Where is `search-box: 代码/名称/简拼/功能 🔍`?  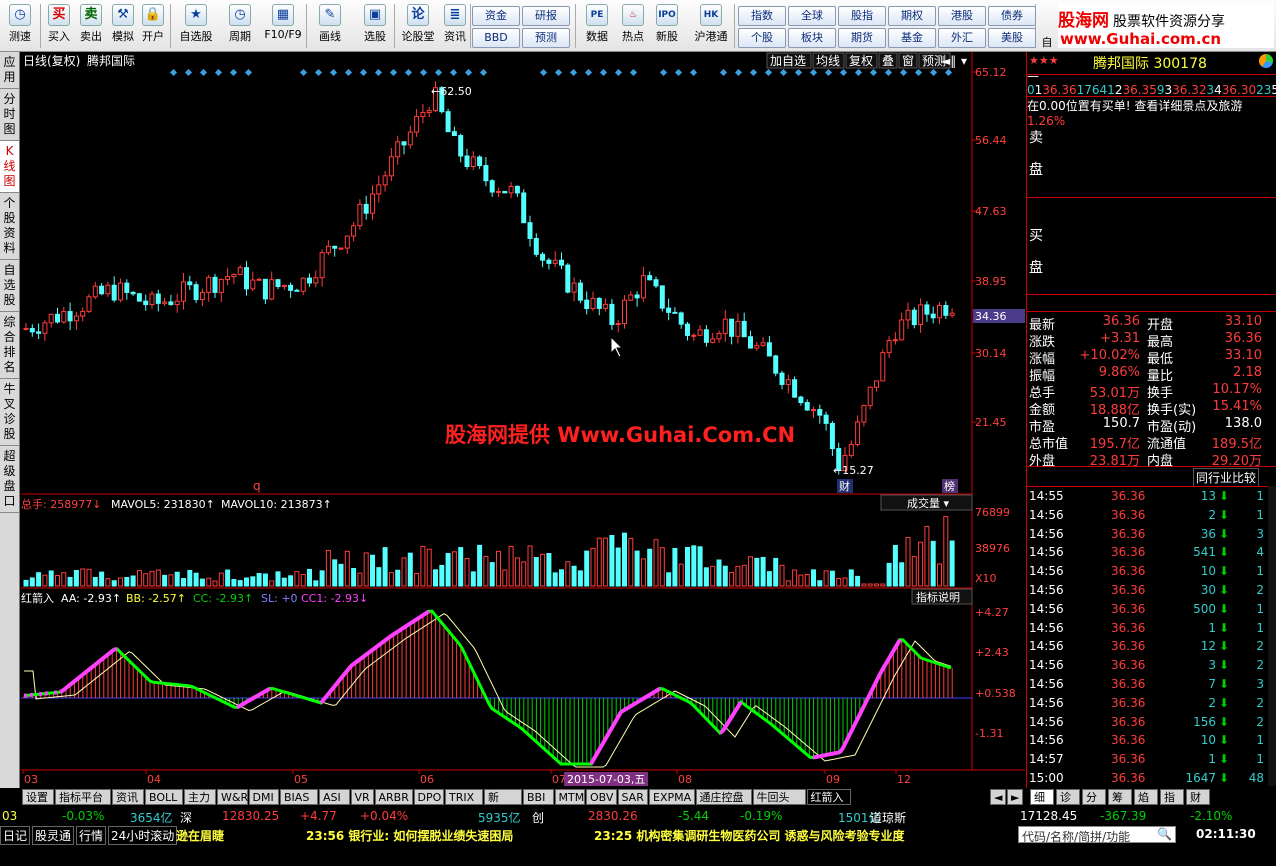
search-box: 代码/名称/简拼/功能 🔍 is located at coordinates (1097, 835).